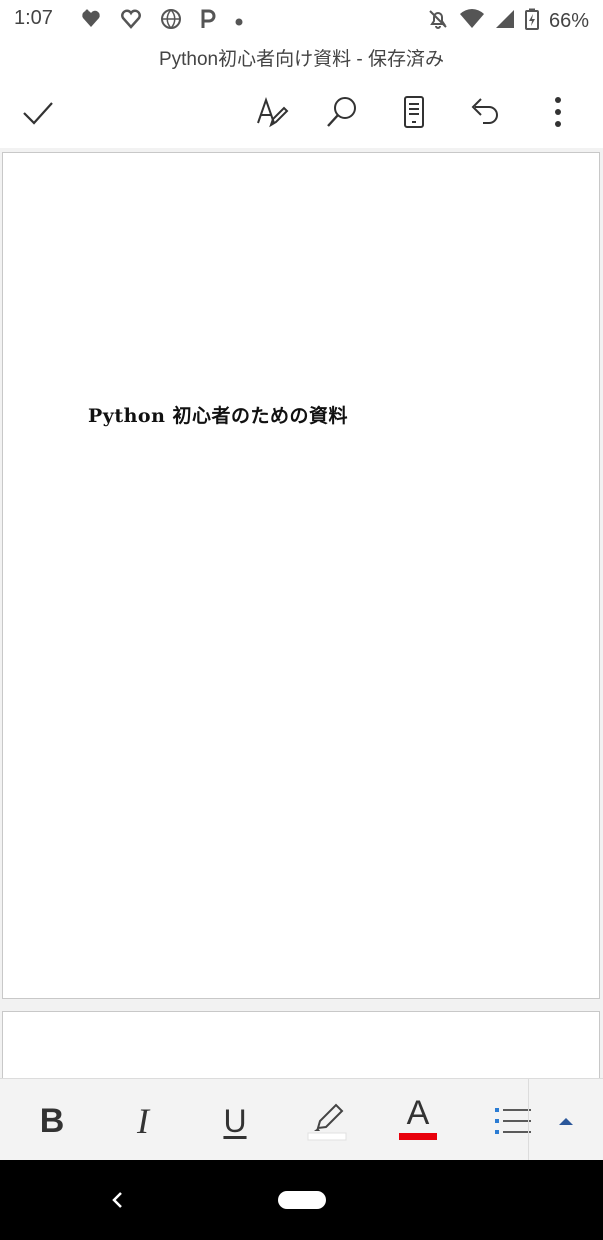 The width and height of the screenshot is (603, 1240). I want to click on font-color-button: A, so click(418, 1121).